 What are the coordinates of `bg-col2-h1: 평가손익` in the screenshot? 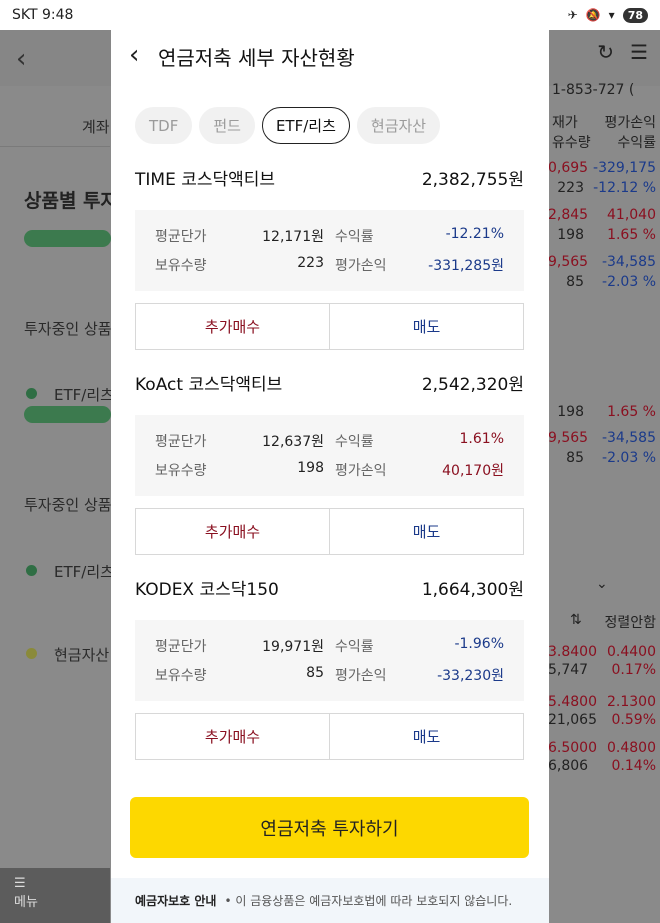 It's located at (630, 123).